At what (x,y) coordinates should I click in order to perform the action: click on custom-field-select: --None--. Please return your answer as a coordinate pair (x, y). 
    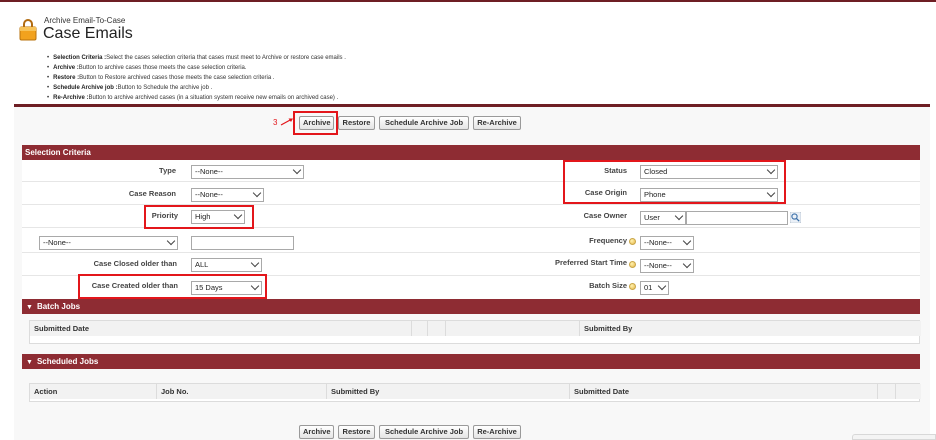
    Looking at the image, I should click on (108, 243).